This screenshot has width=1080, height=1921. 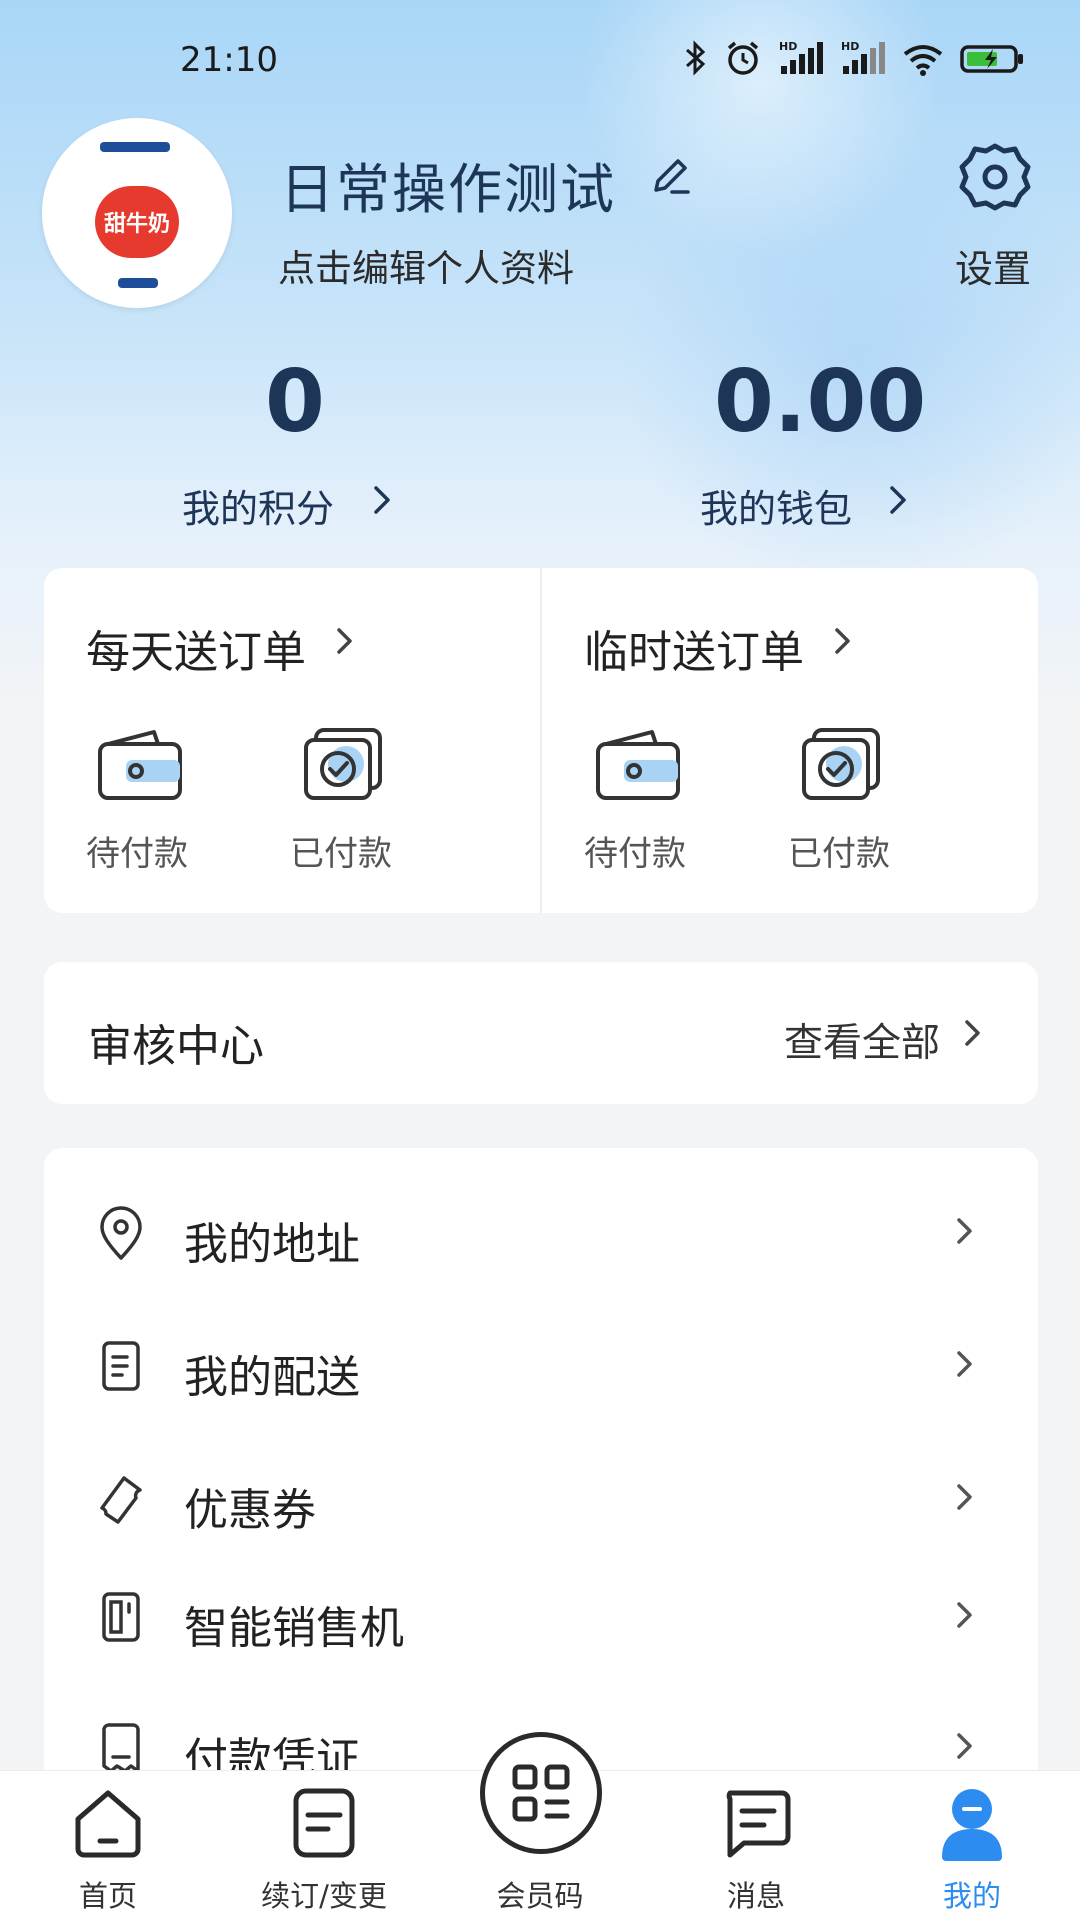 What do you see at coordinates (121, 1366) in the screenshot?
I see `document-icon` at bounding box center [121, 1366].